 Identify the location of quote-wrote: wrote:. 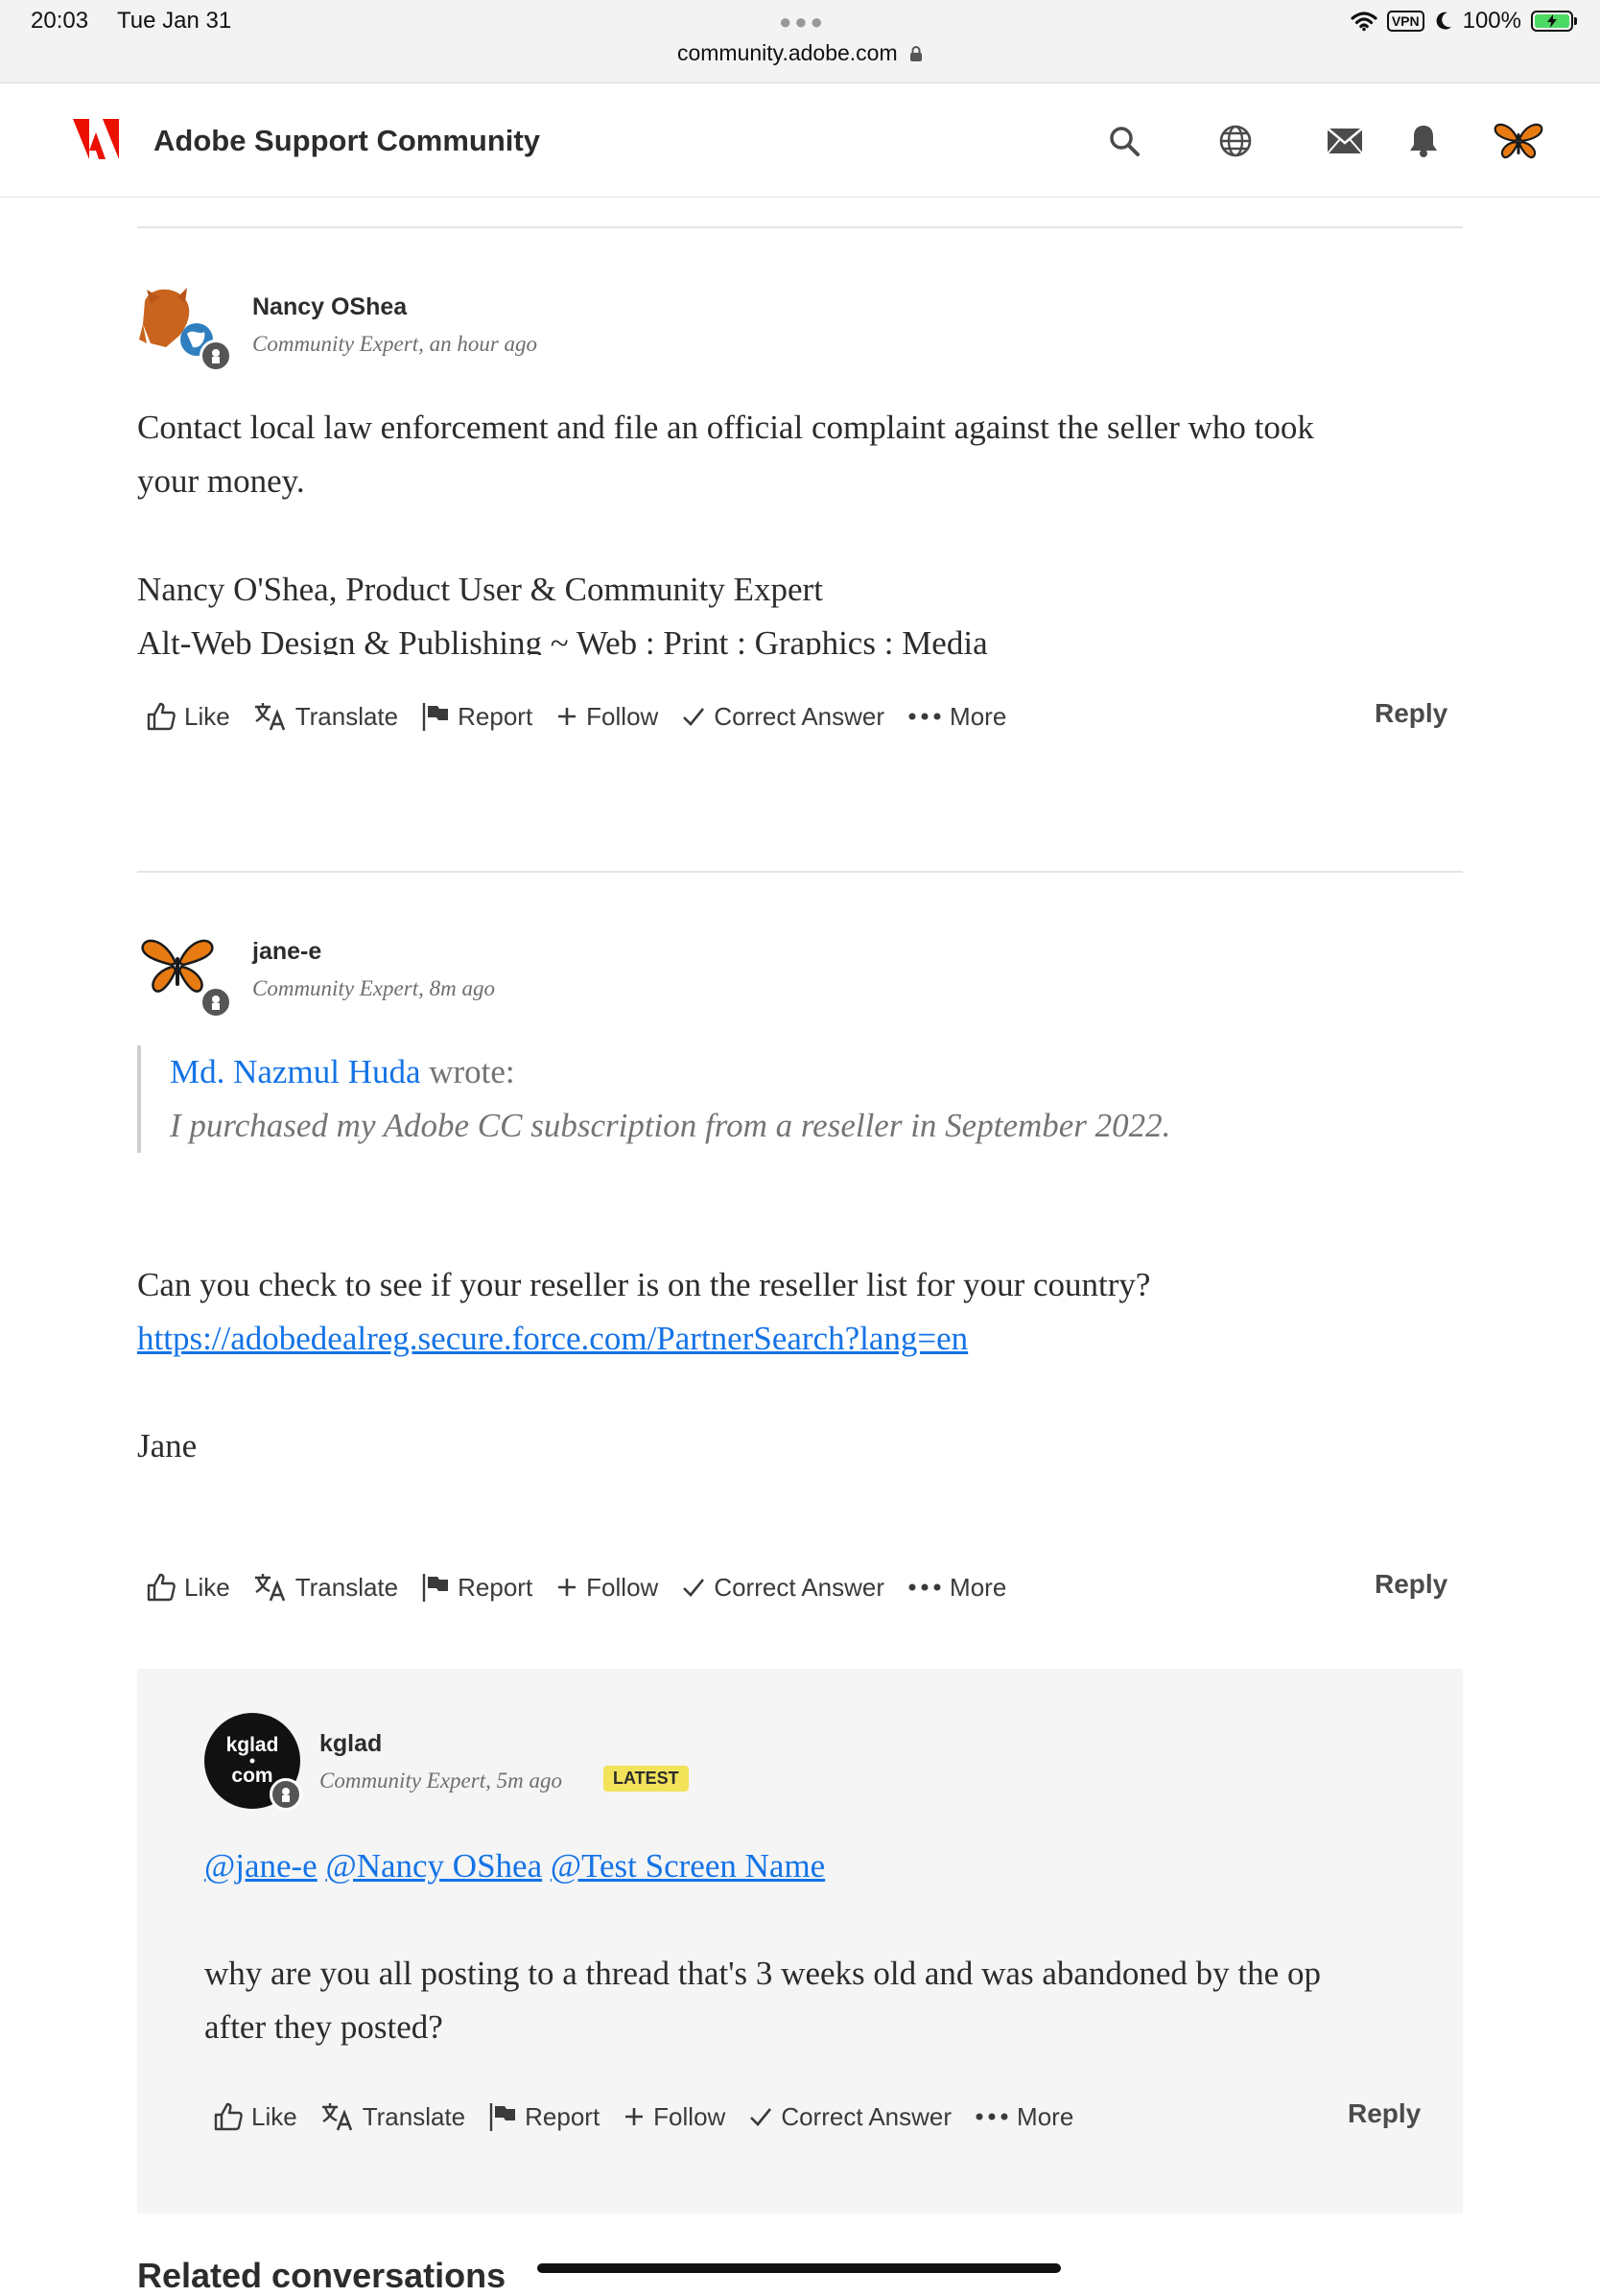
(467, 1071).